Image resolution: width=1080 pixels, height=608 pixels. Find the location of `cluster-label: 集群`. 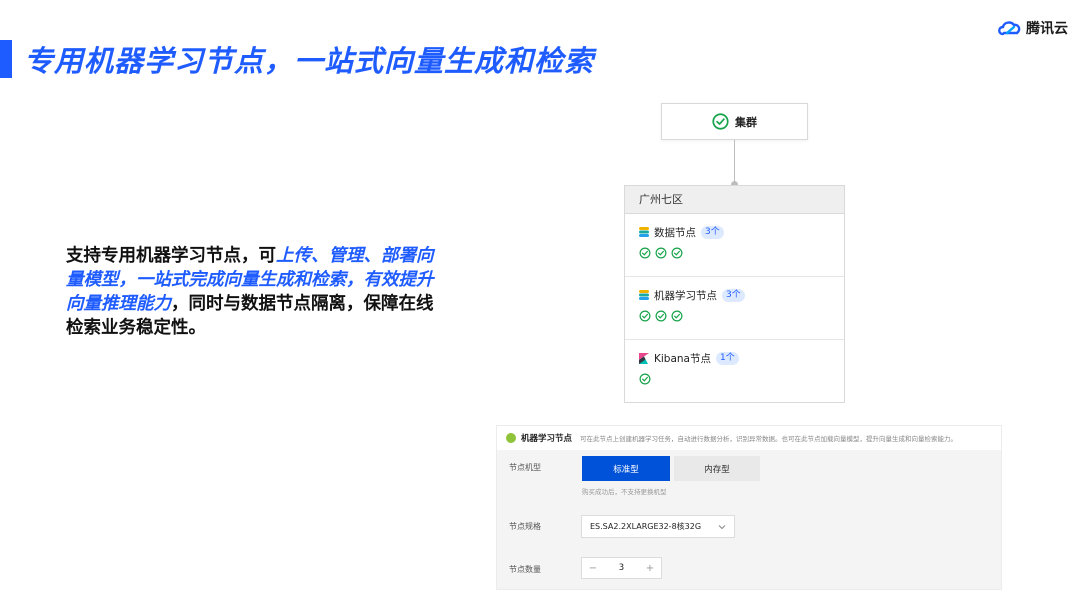

cluster-label: 集群 is located at coordinates (746, 122).